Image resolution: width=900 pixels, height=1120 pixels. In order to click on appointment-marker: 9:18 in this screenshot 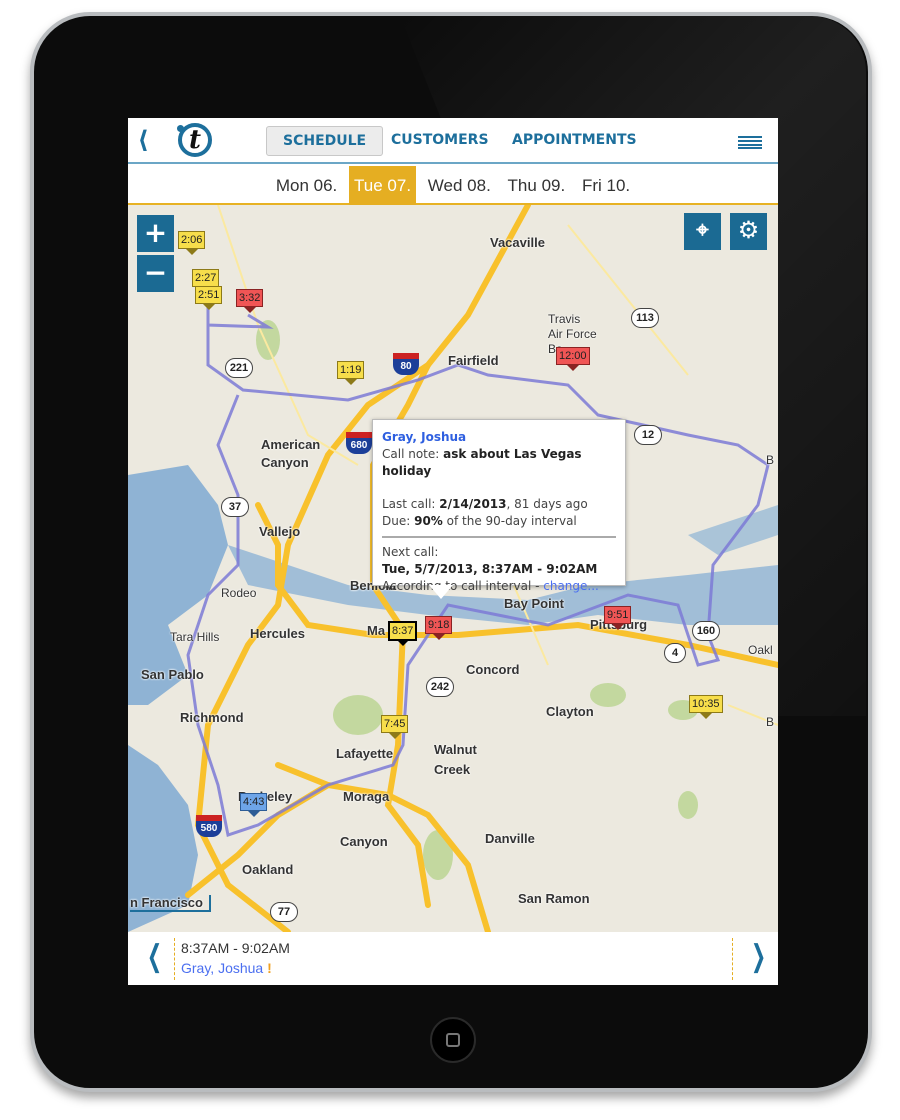, I will do `click(439, 628)`.